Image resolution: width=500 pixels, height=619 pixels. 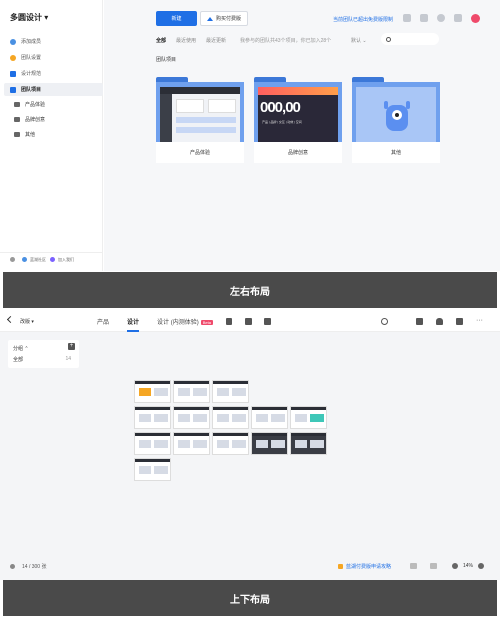 I want to click on join-us-link: 加入我们, so click(x=62, y=260).